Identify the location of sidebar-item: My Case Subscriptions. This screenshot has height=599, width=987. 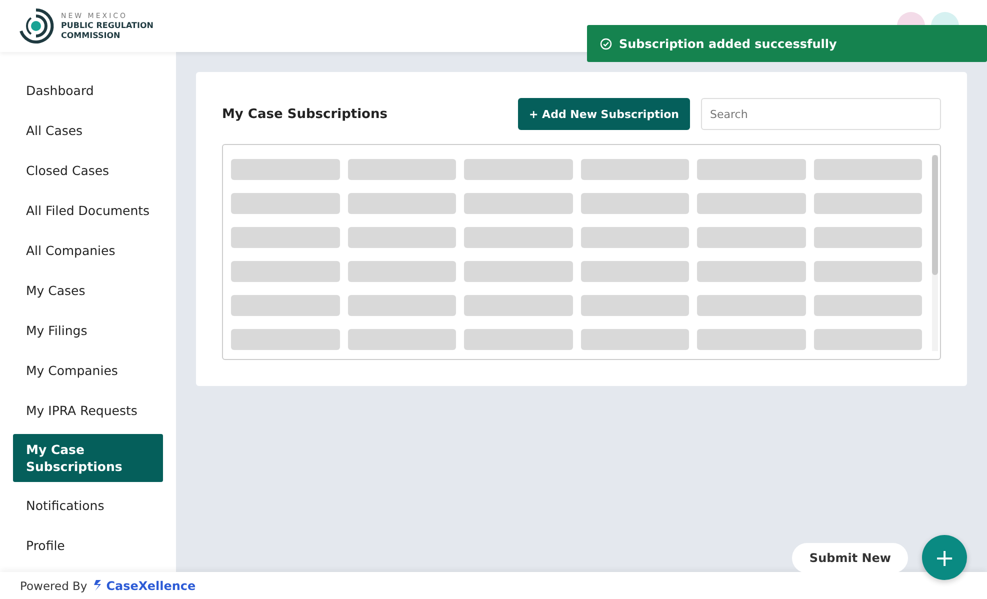
(88, 458).